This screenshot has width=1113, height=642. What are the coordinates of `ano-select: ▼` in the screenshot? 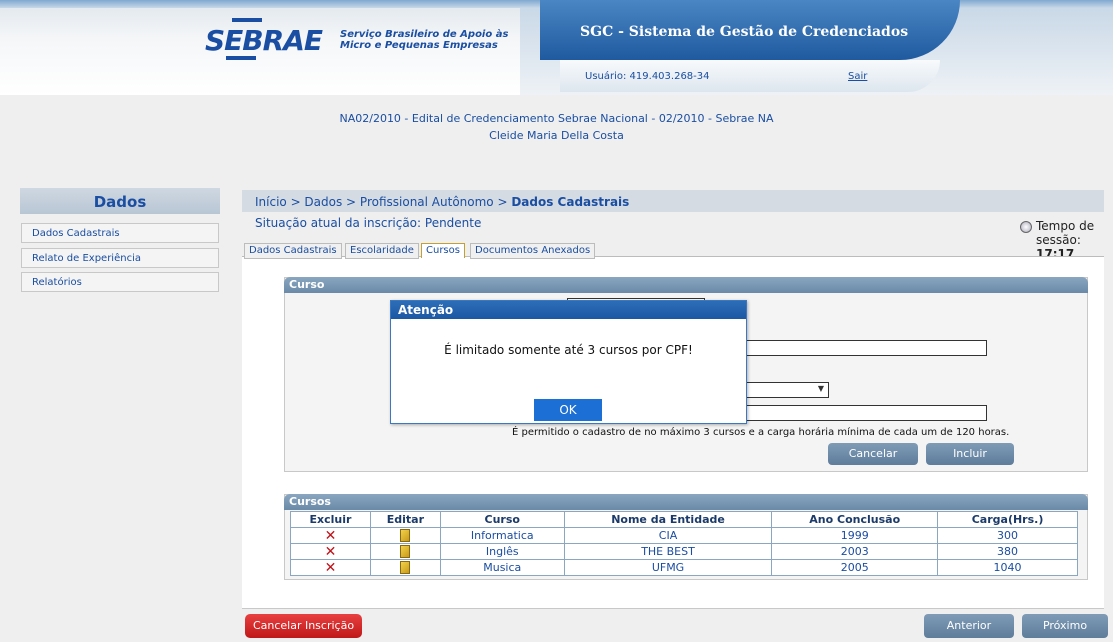 It's located at (787, 390).